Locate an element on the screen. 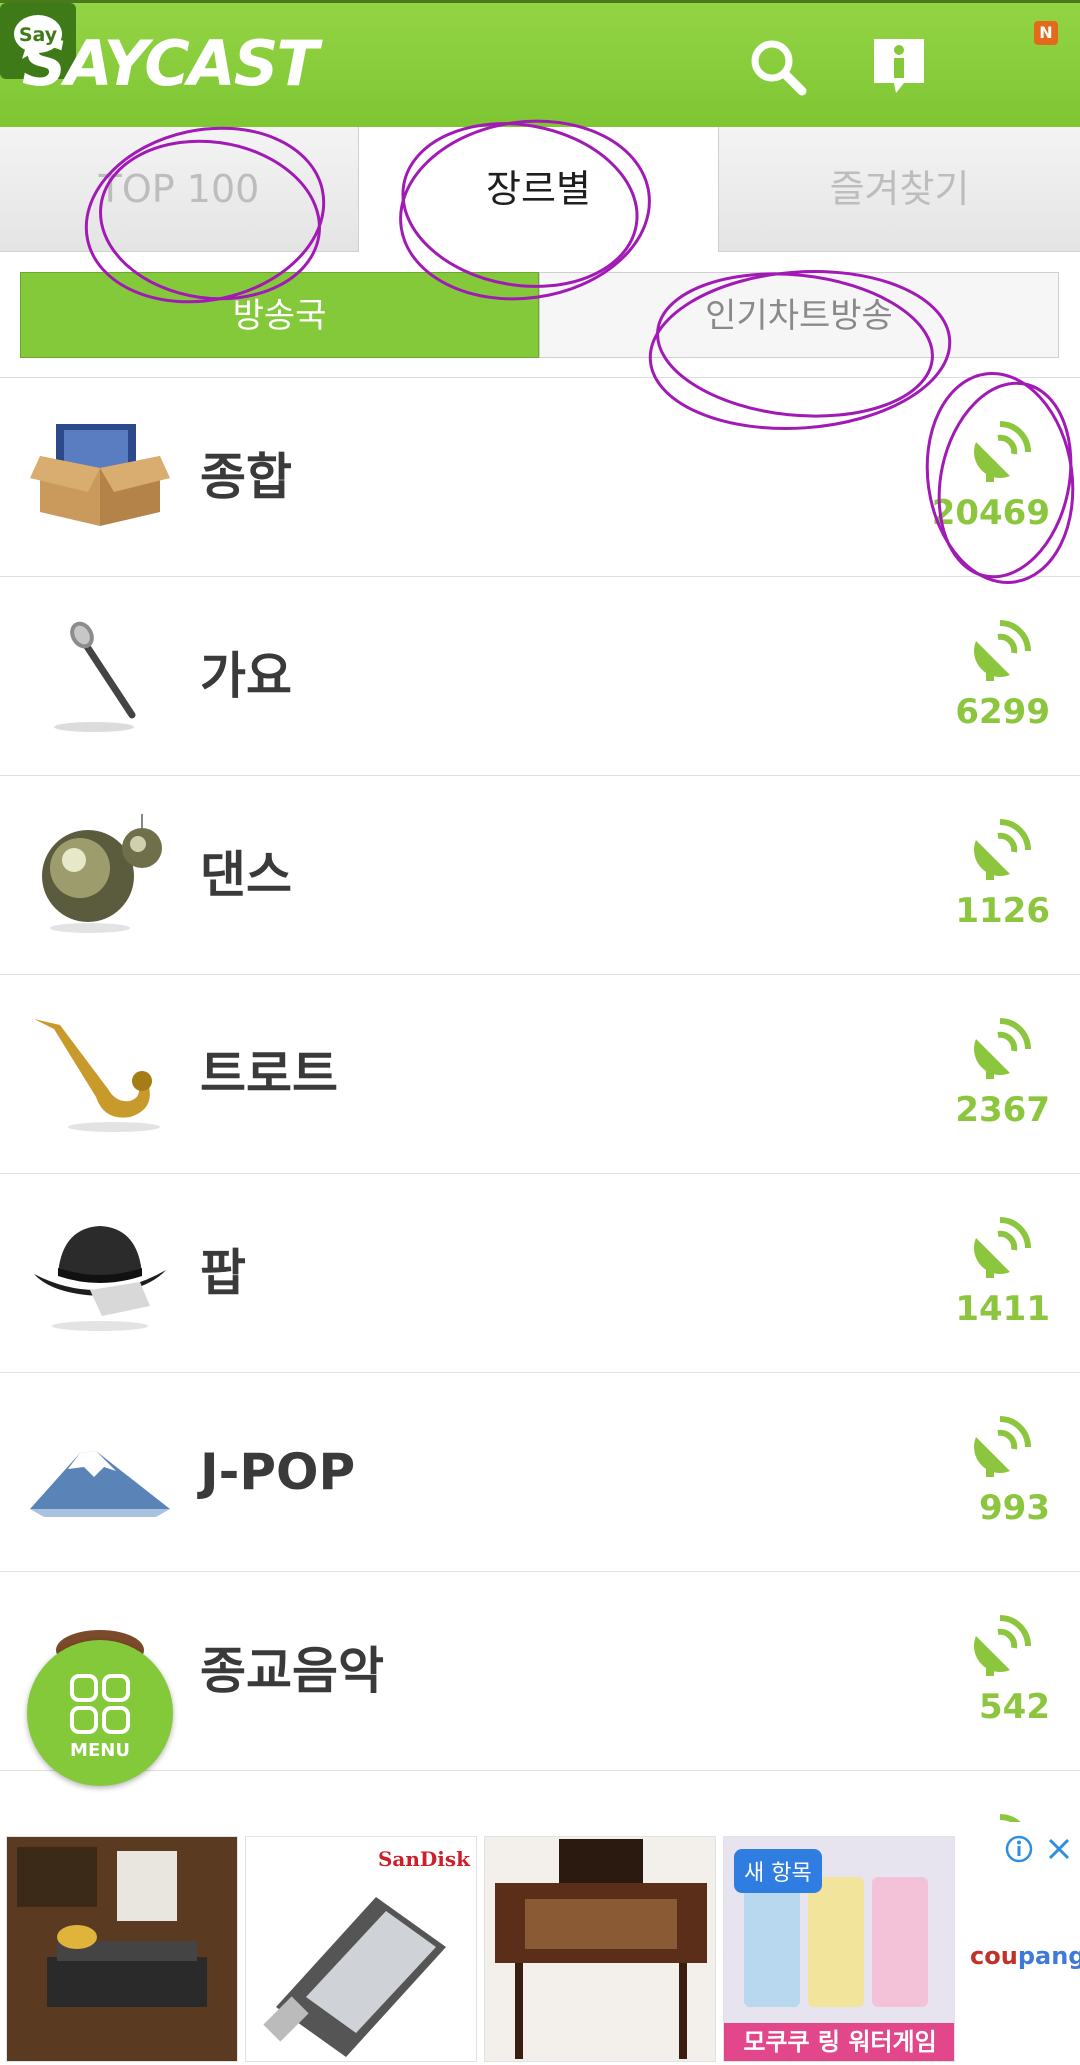  genre-row-trot: 트로트 2367 is located at coordinates (540, 1074).